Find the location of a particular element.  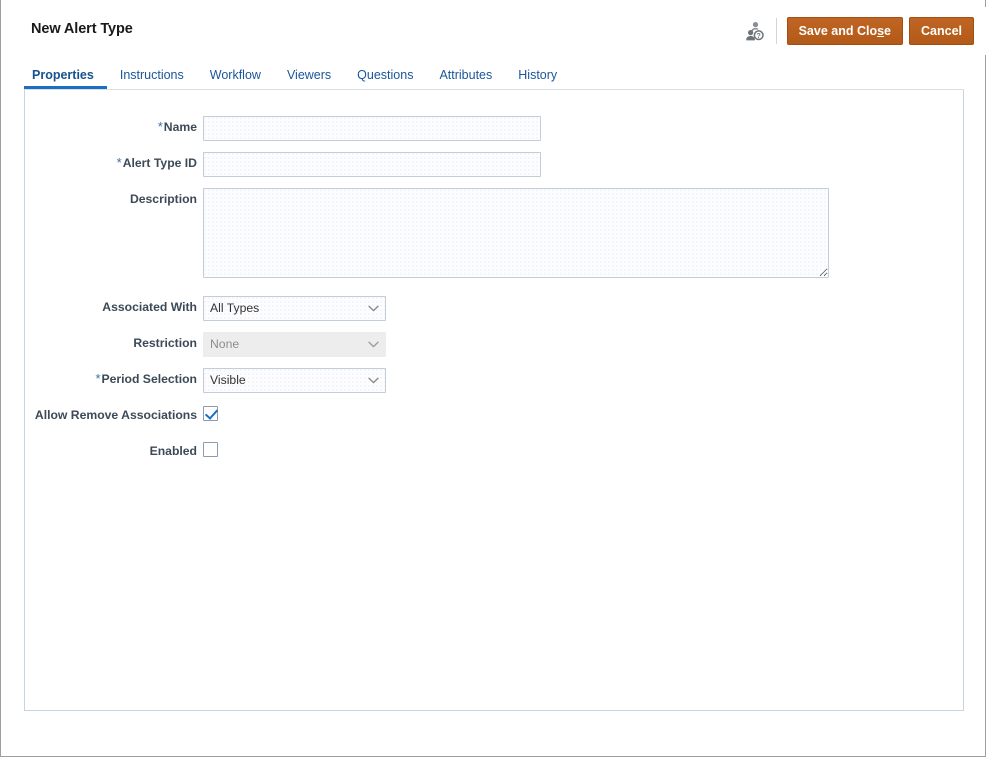

tab-attributes: Attributes is located at coordinates (465, 78).